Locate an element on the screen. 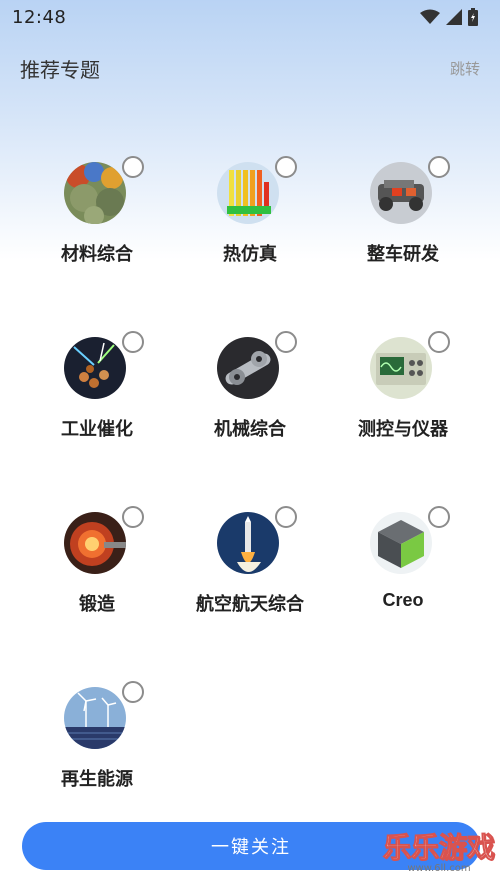 This screenshot has width=500, height=889. battery-icon is located at coordinates (473, 17).